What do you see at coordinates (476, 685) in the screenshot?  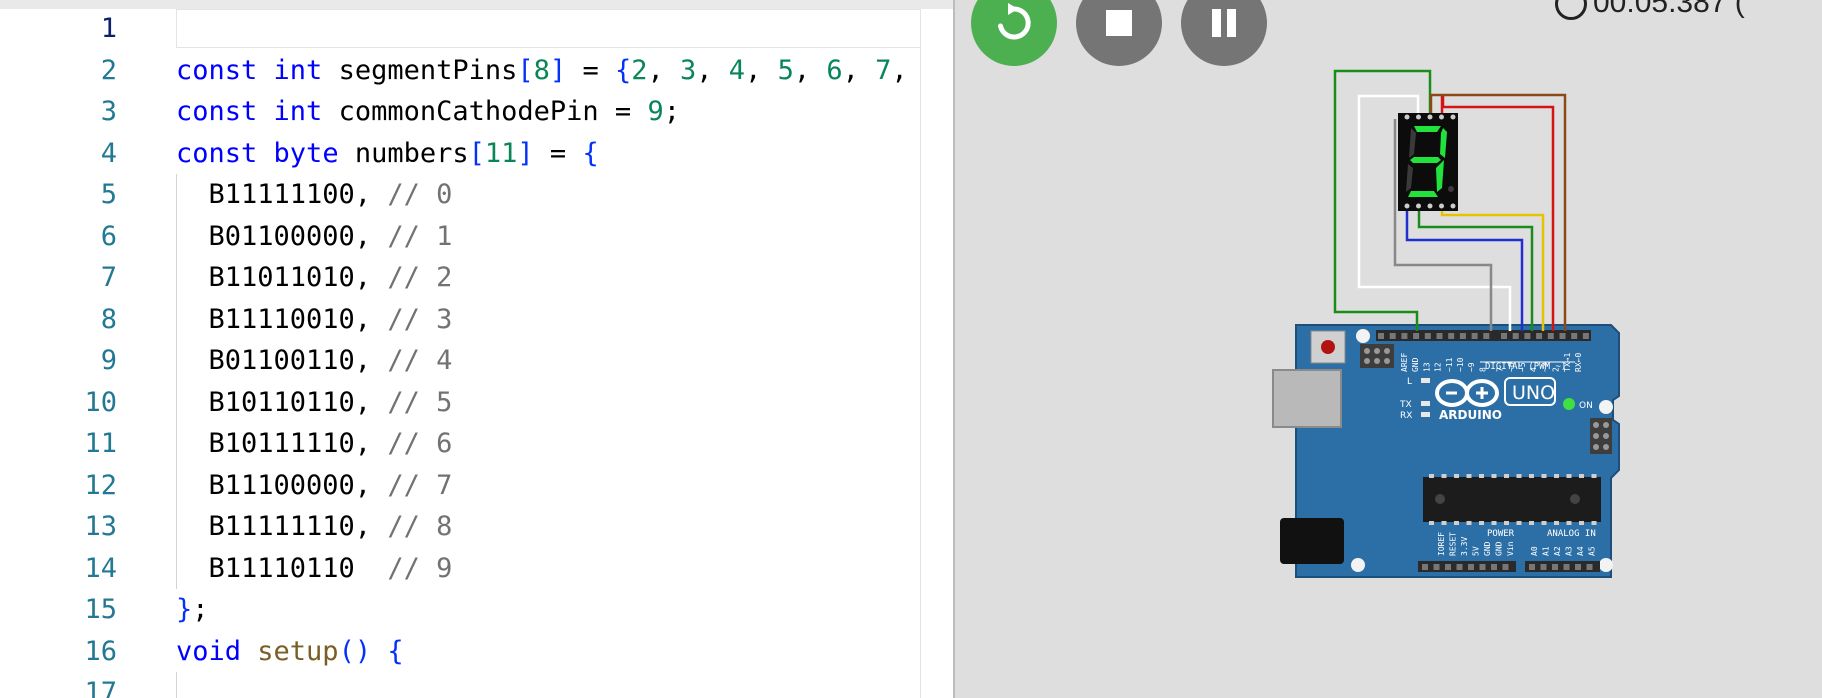 I see `code-line: 17` at bounding box center [476, 685].